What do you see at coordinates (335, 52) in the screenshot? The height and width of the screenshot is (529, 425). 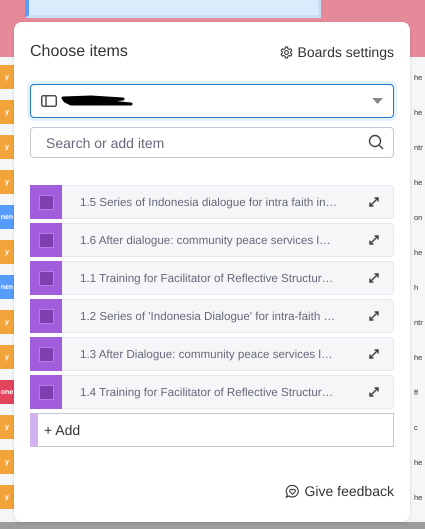 I see `boards-settings-button: Boards settings` at bounding box center [335, 52].